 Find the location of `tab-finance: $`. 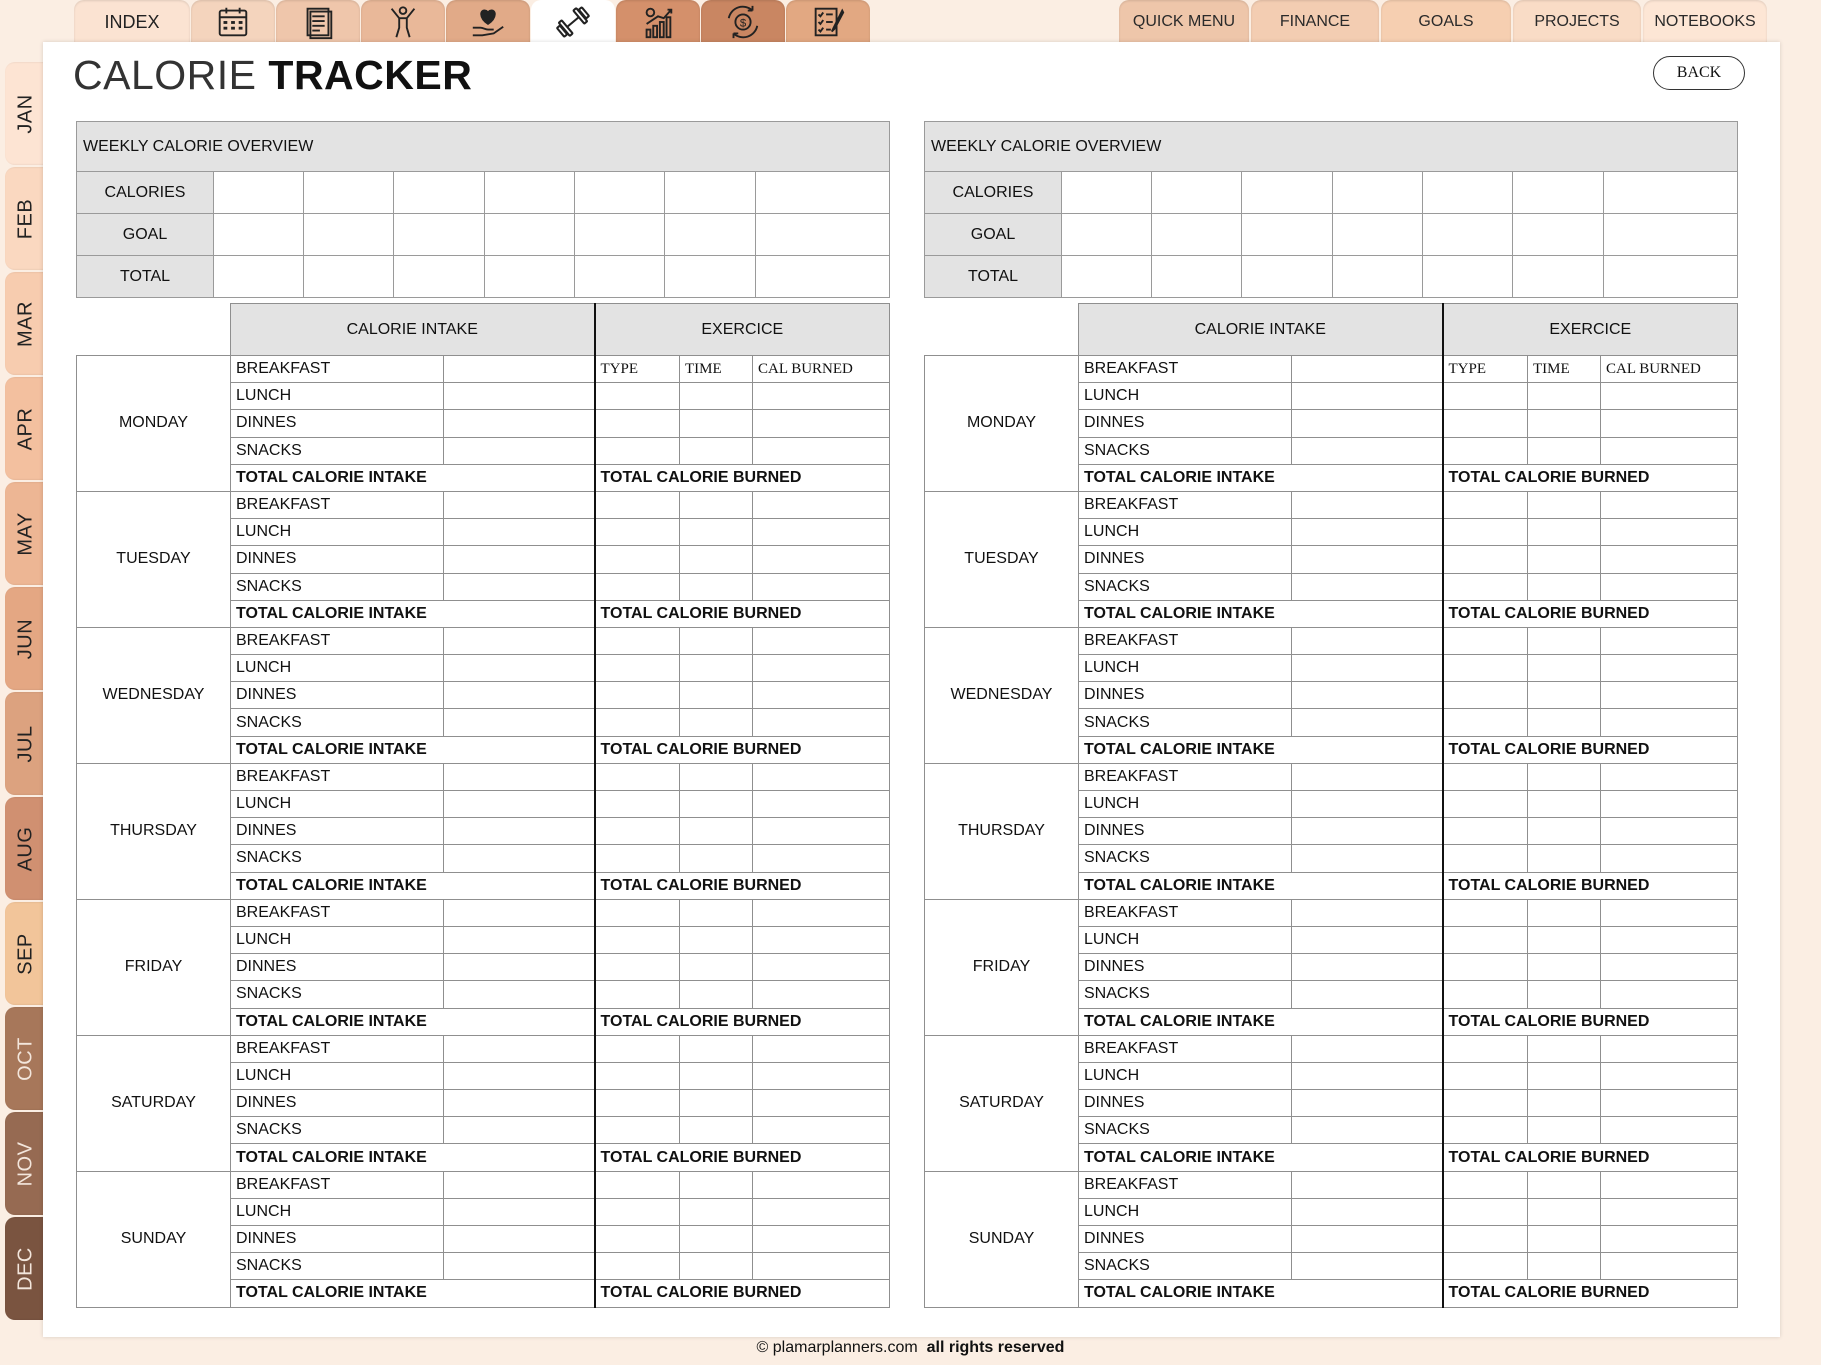

tab-finance: $ is located at coordinates (743, 22).